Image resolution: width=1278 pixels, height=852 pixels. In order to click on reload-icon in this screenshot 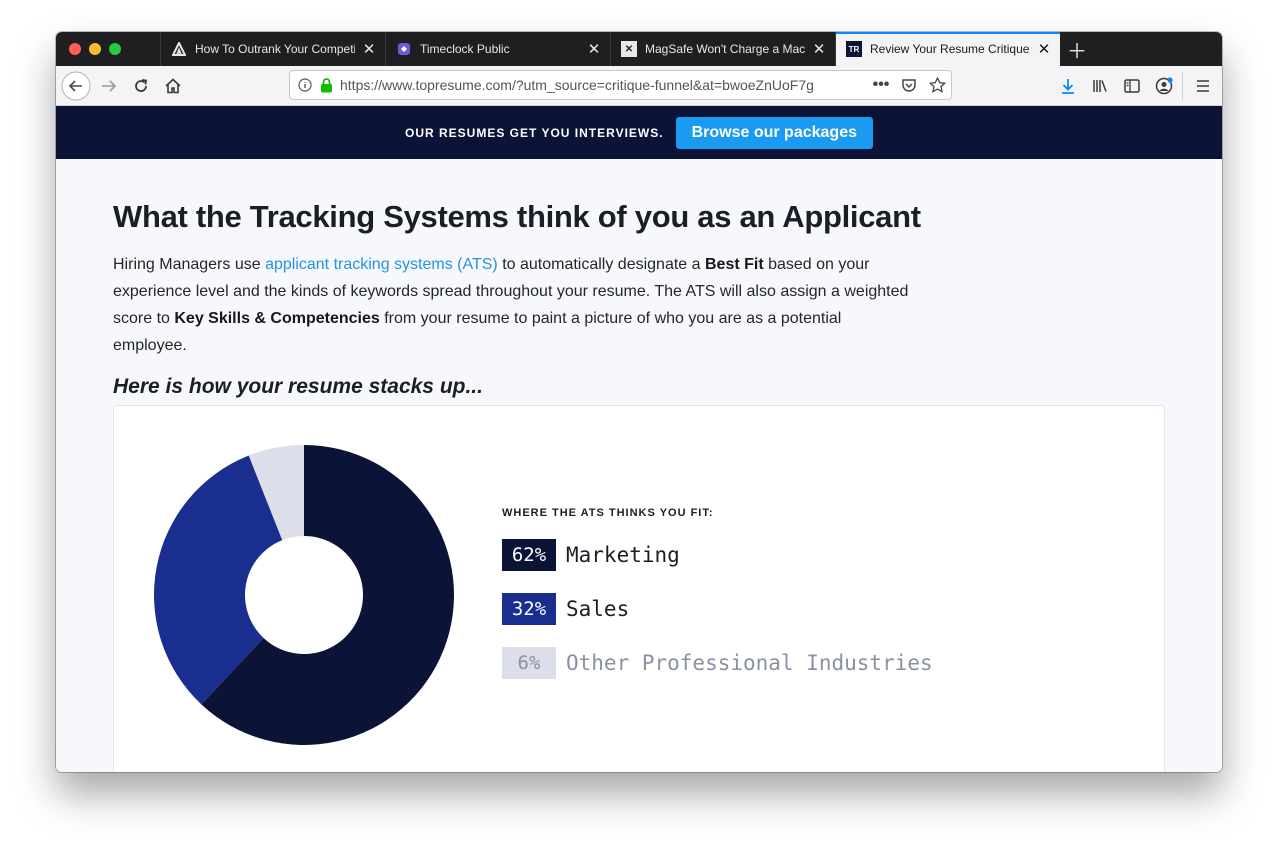, I will do `click(141, 85)`.